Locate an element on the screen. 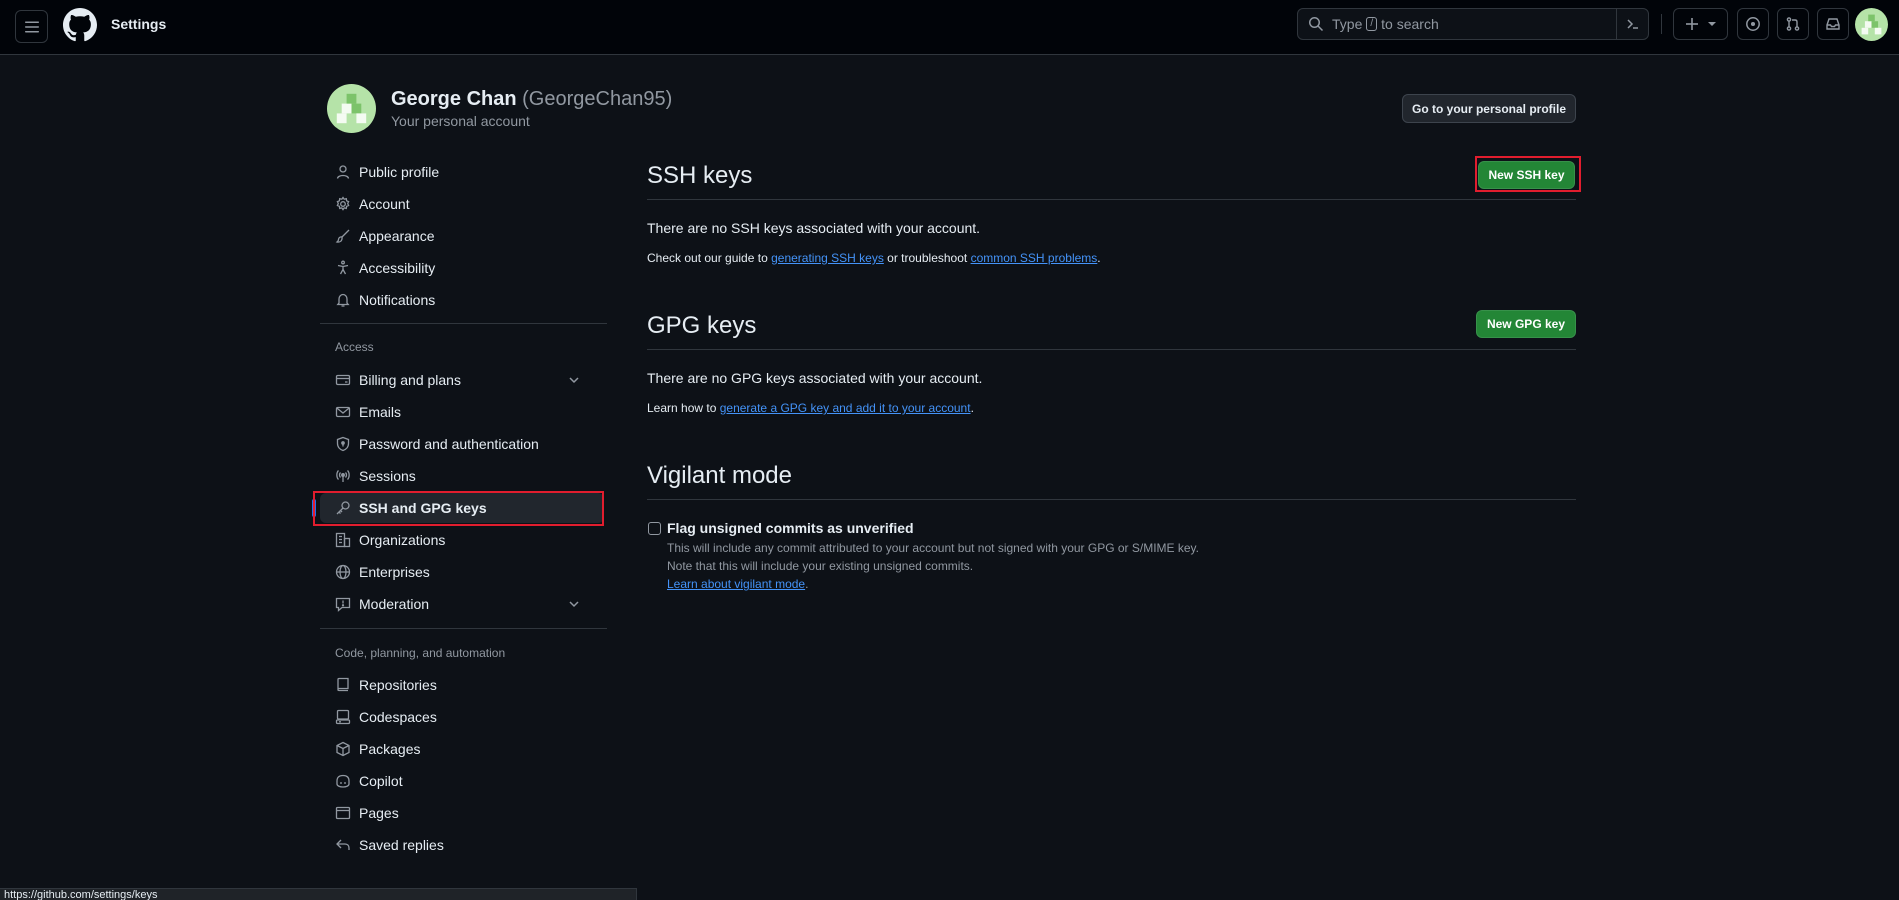 Image resolution: width=1899 pixels, height=900 pixels. ssh-guide-prefix: Check out our guide to is located at coordinates (707, 258).